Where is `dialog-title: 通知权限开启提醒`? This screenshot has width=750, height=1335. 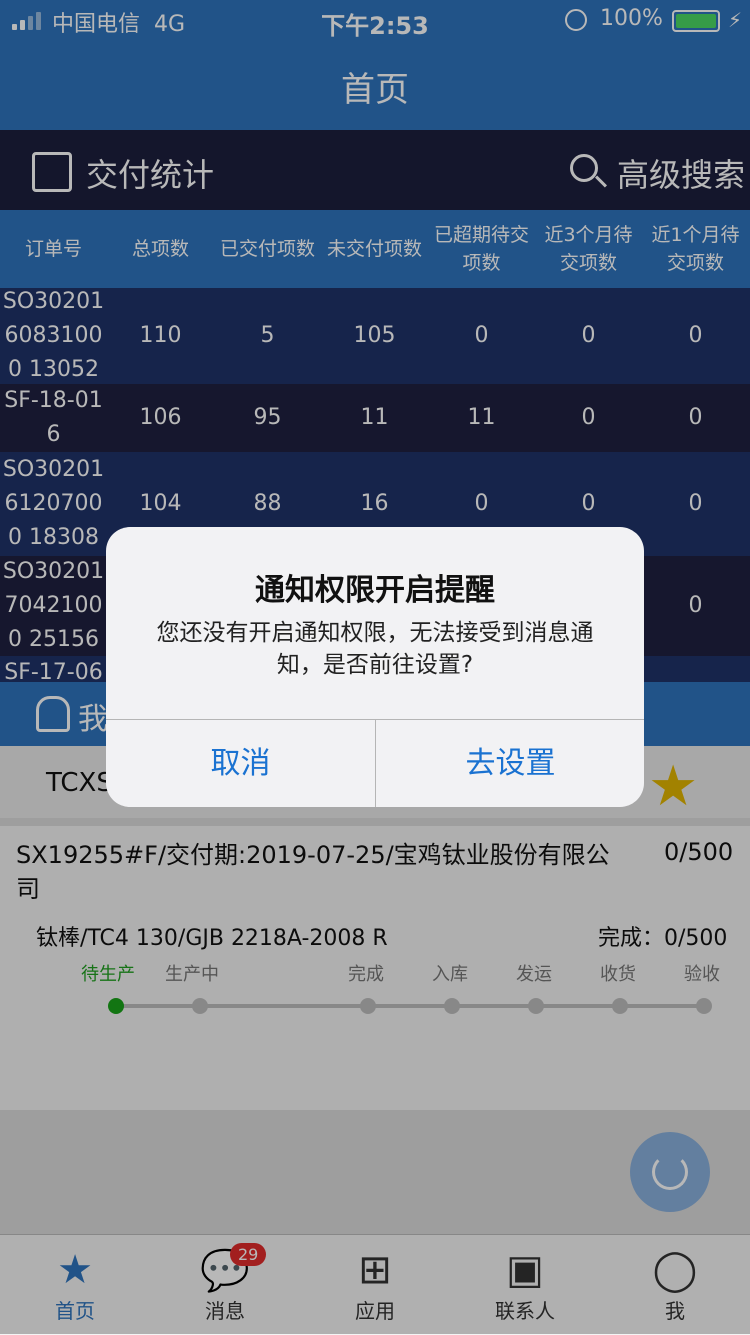 dialog-title: 通知权限开启提醒 is located at coordinates (375, 590).